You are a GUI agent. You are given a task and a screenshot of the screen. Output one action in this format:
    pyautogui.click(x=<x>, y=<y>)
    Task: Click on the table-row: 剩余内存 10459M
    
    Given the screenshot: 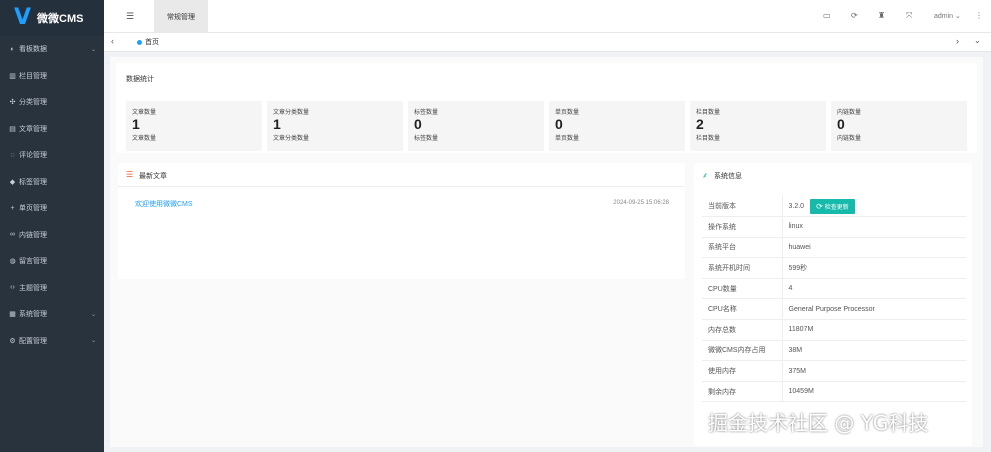 What is the action you would take?
    pyautogui.click(x=834, y=392)
    